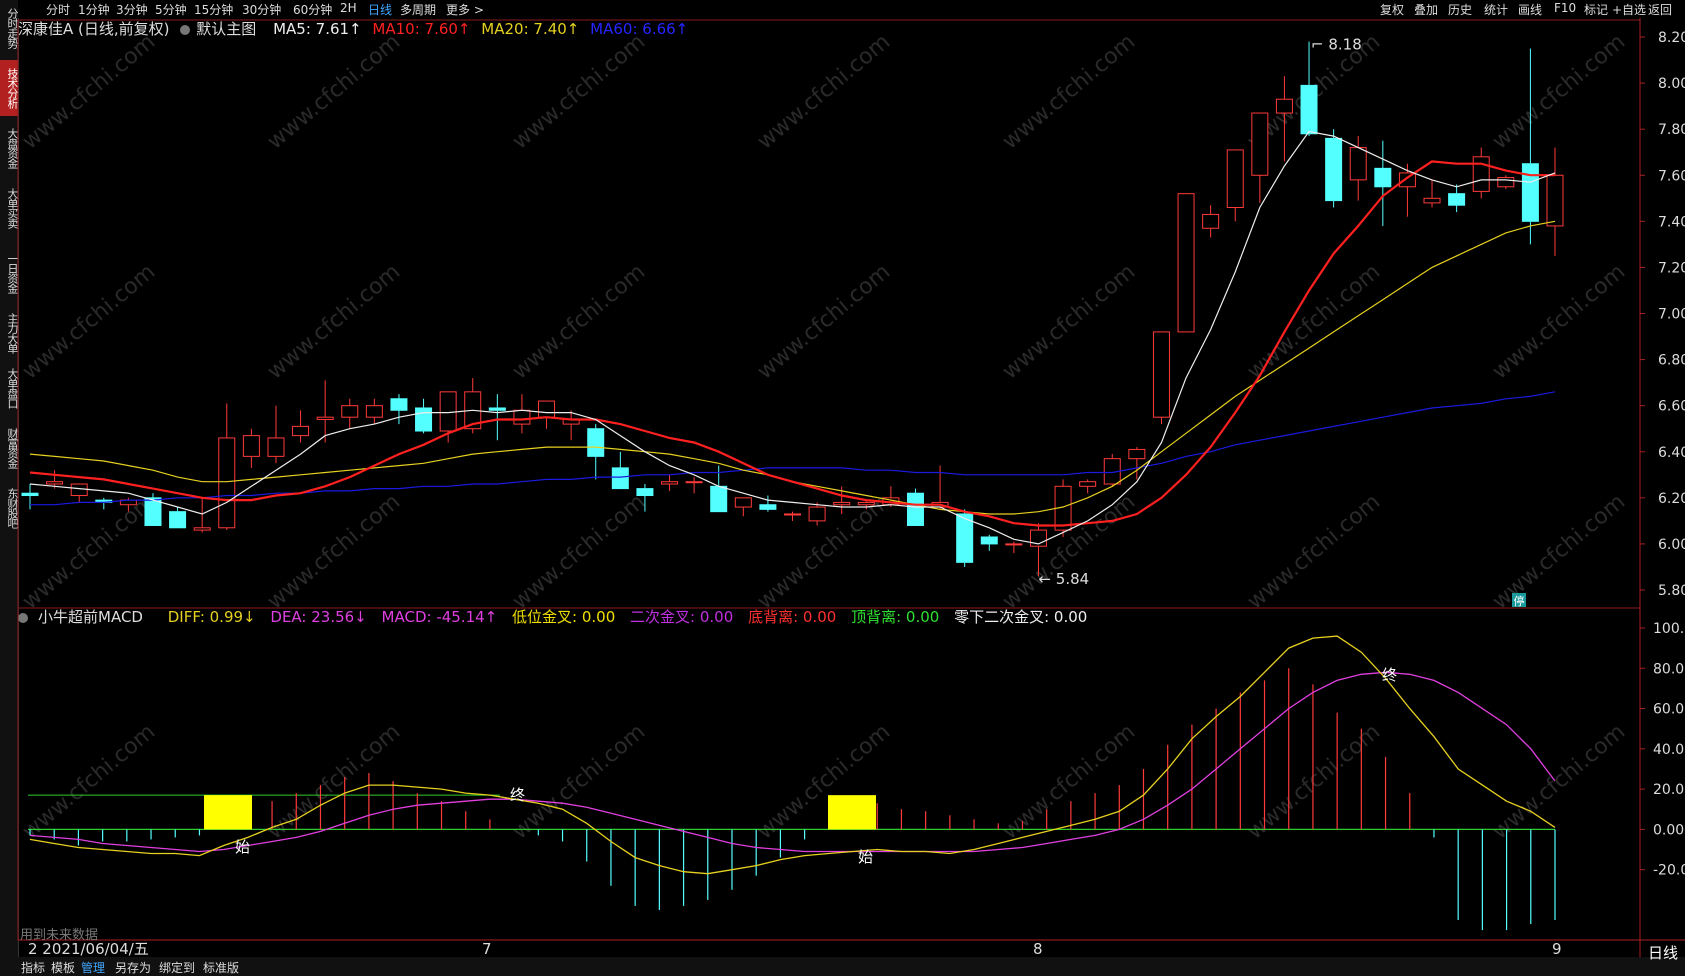 The image size is (1685, 976). I want to click on price-axis-label: 7.60, so click(1671, 176).